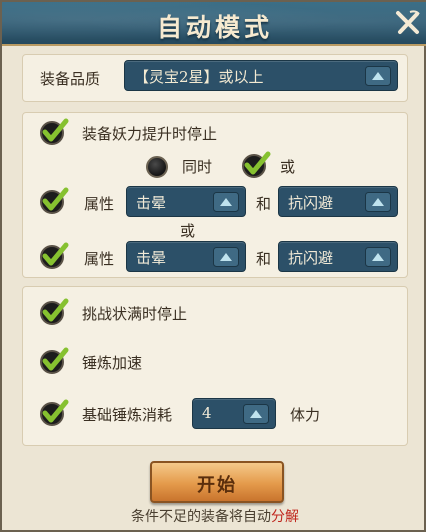 The height and width of the screenshot is (532, 426). I want to click on mode-or-label: 或, so click(288, 167).